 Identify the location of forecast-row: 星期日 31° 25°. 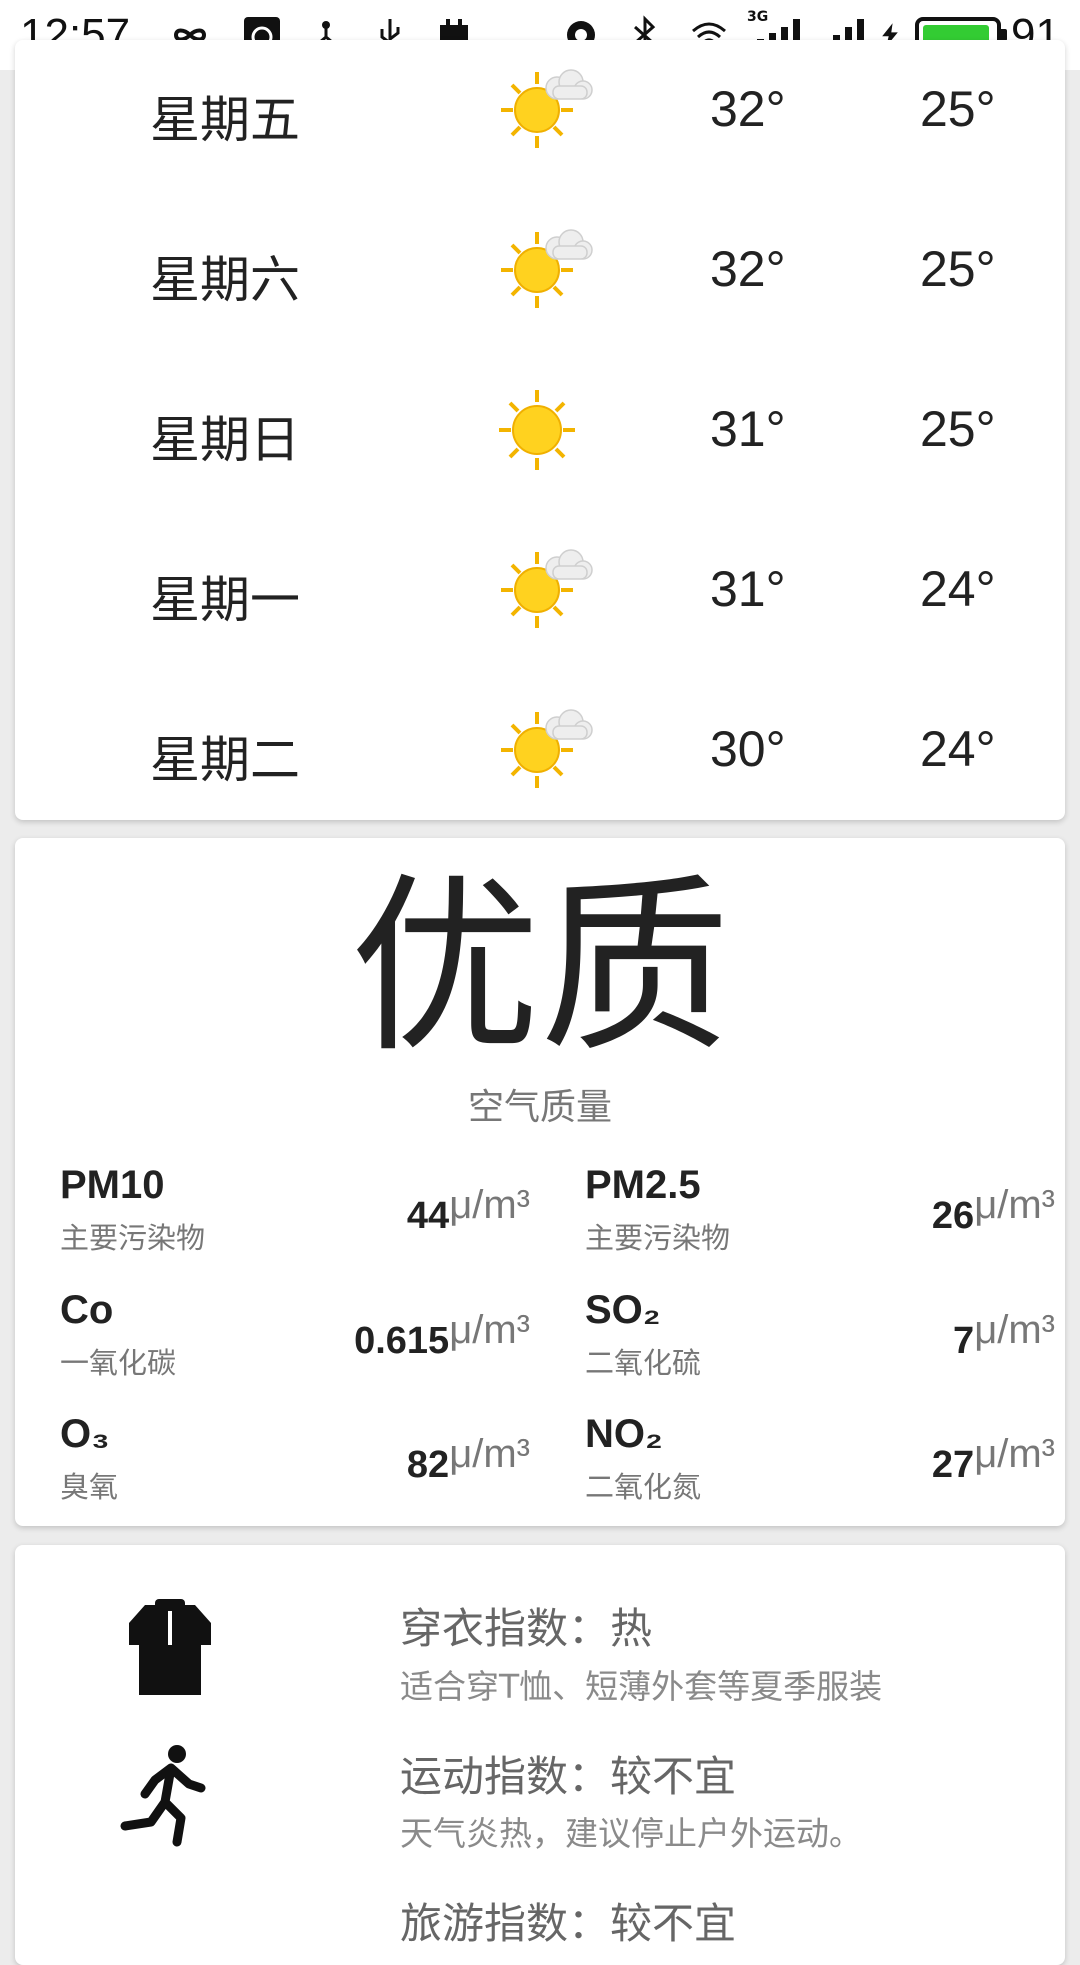
(540, 440).